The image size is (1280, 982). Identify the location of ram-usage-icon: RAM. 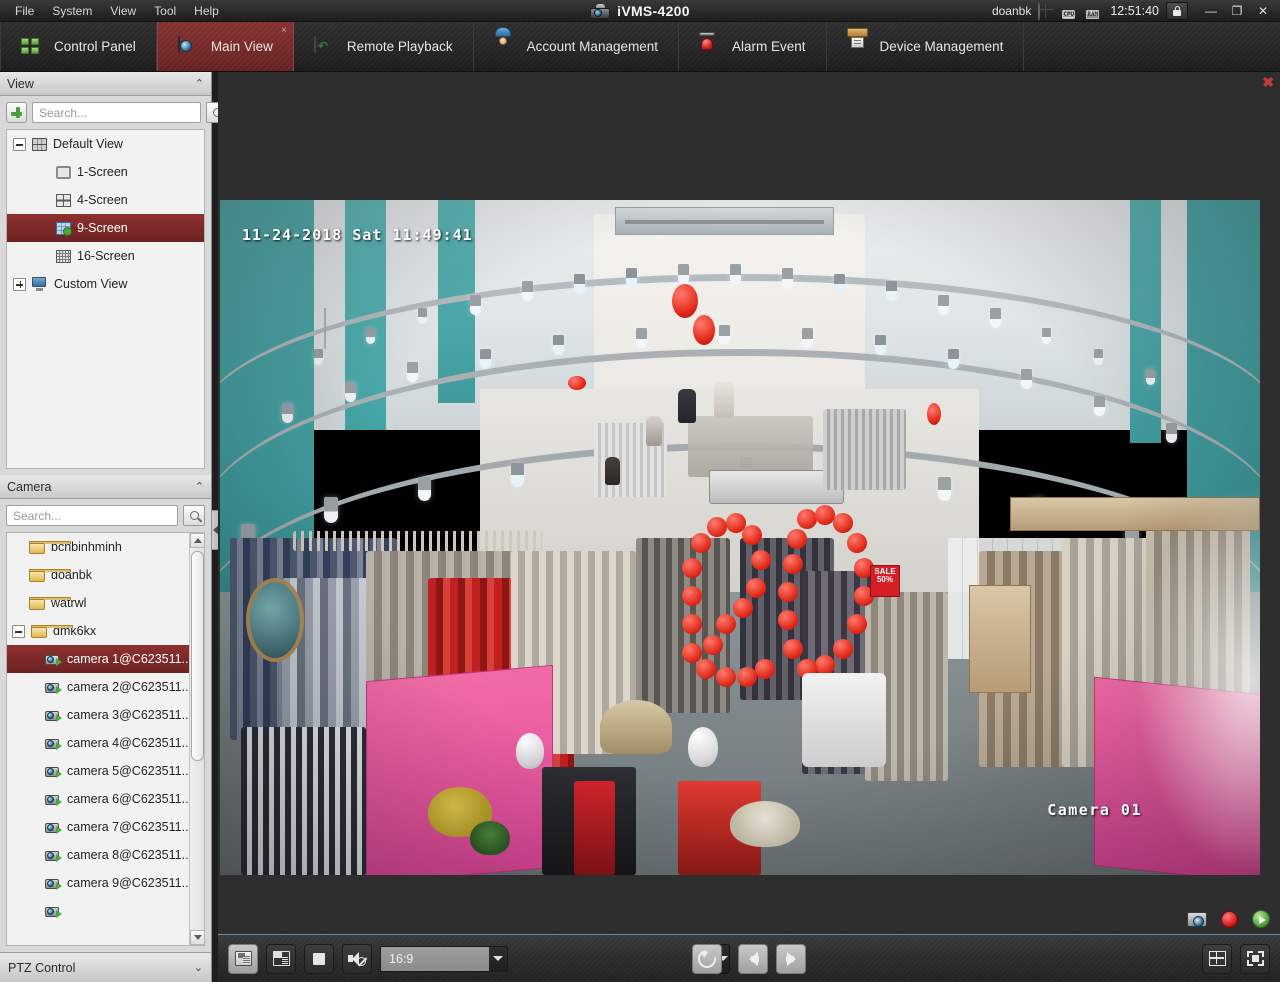
(1094, 11).